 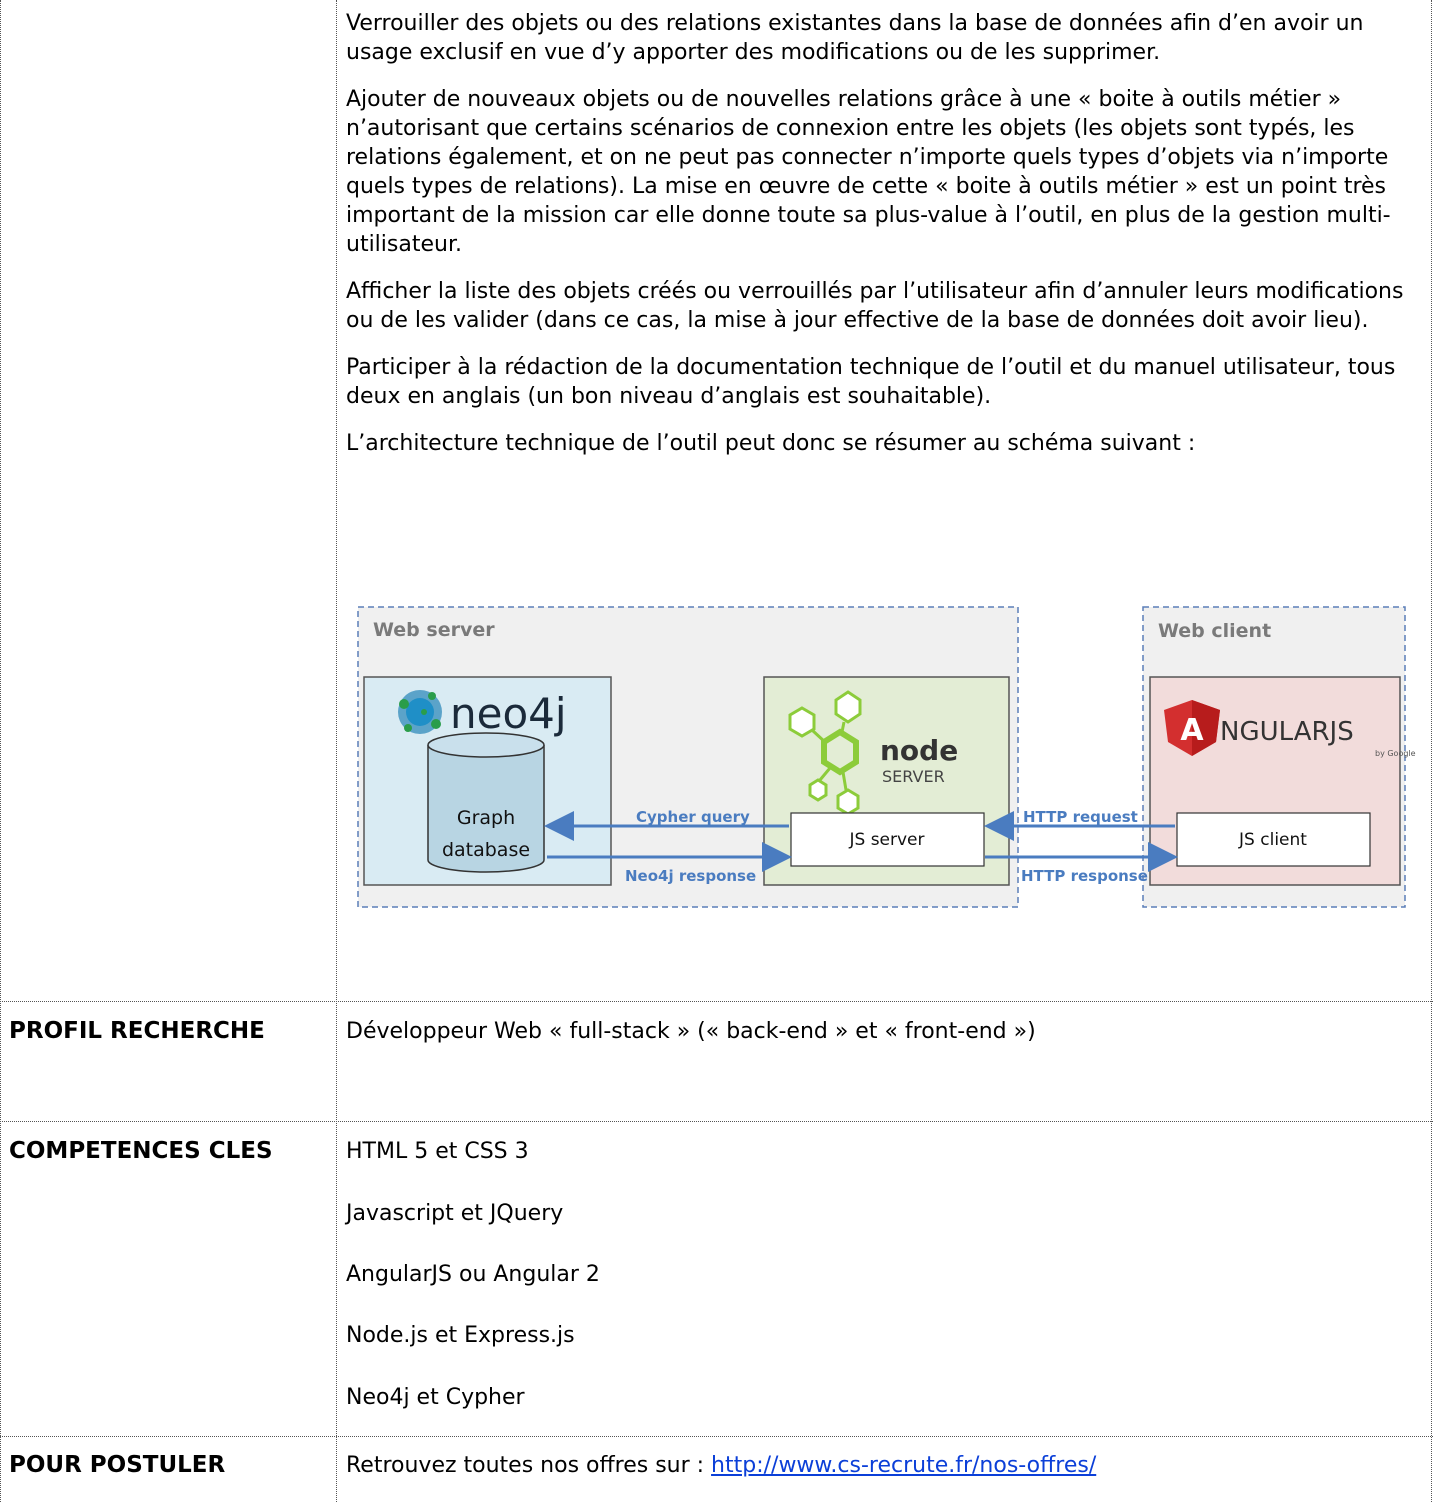 What do you see at coordinates (913, 776) in the screenshot?
I see `node-logo-subtext: SERVER` at bounding box center [913, 776].